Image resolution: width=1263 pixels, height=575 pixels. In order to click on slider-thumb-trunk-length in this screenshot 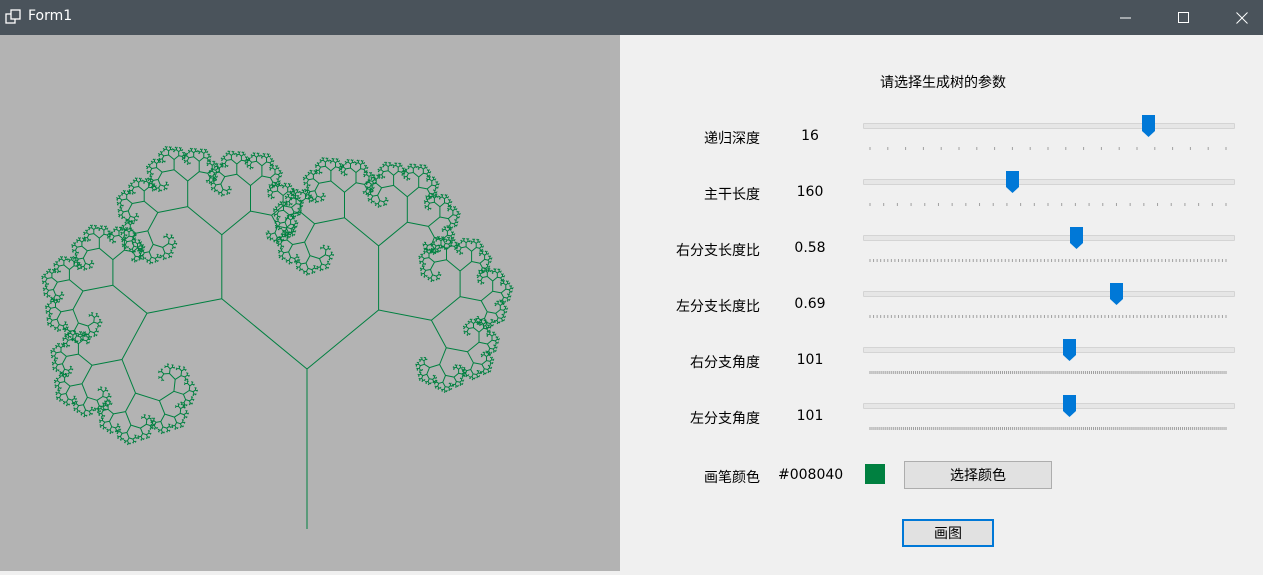, I will do `click(1012, 182)`.